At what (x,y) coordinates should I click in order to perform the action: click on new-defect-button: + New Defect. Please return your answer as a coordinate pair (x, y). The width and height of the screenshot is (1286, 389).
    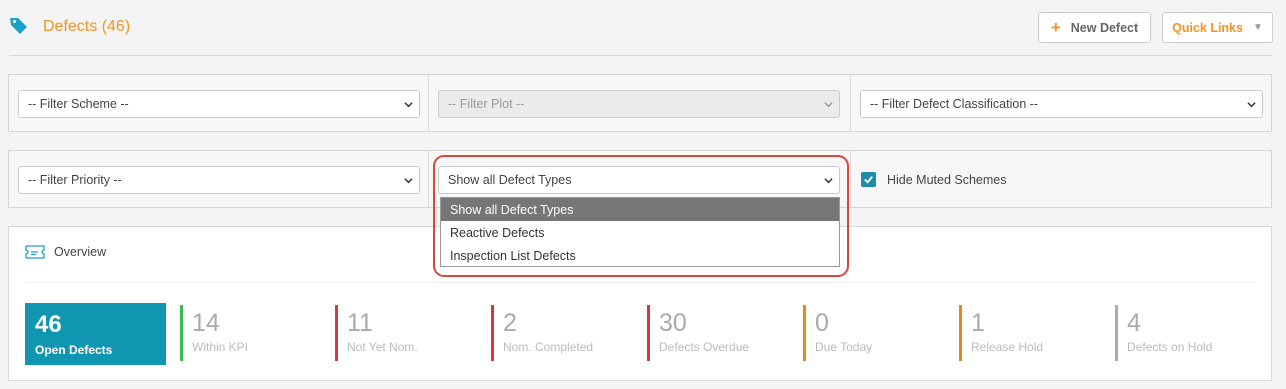
    Looking at the image, I should click on (1094, 27).